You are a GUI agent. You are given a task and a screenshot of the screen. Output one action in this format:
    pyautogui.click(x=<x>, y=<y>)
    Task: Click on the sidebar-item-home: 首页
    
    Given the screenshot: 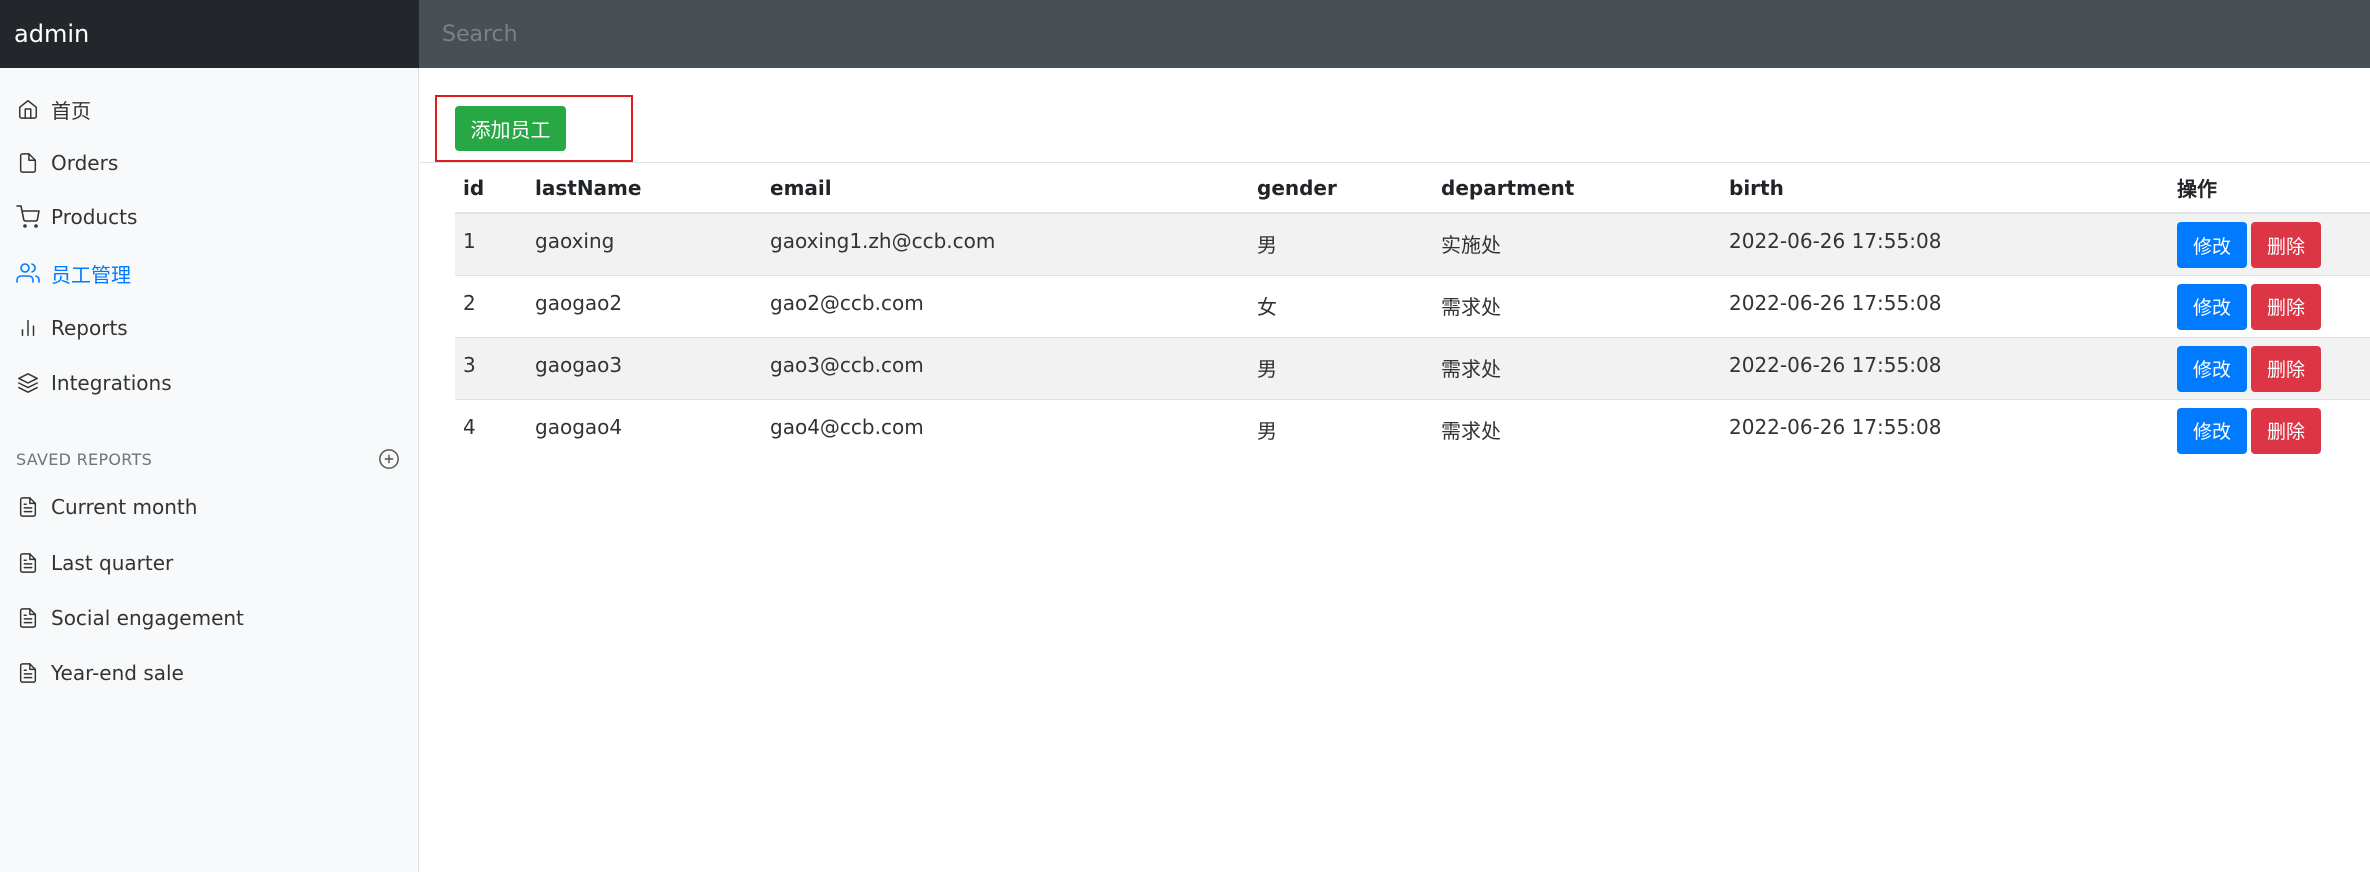 What is the action you would take?
    pyautogui.click(x=209, y=109)
    